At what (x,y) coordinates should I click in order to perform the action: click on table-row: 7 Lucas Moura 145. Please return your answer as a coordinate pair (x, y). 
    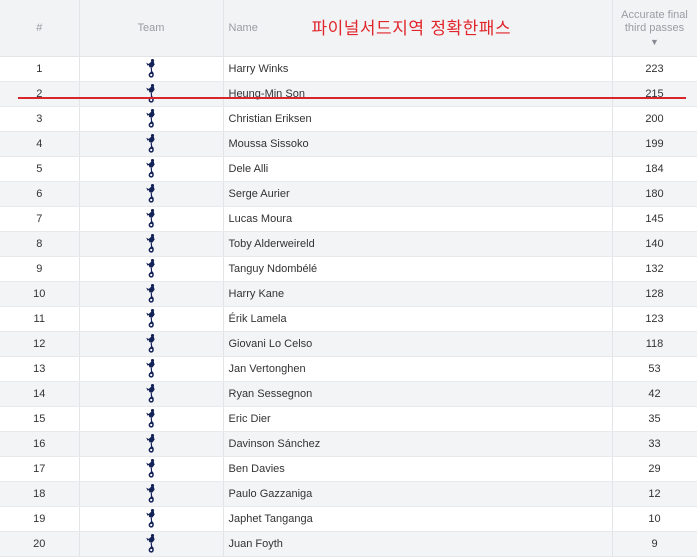
    Looking at the image, I should click on (348, 219).